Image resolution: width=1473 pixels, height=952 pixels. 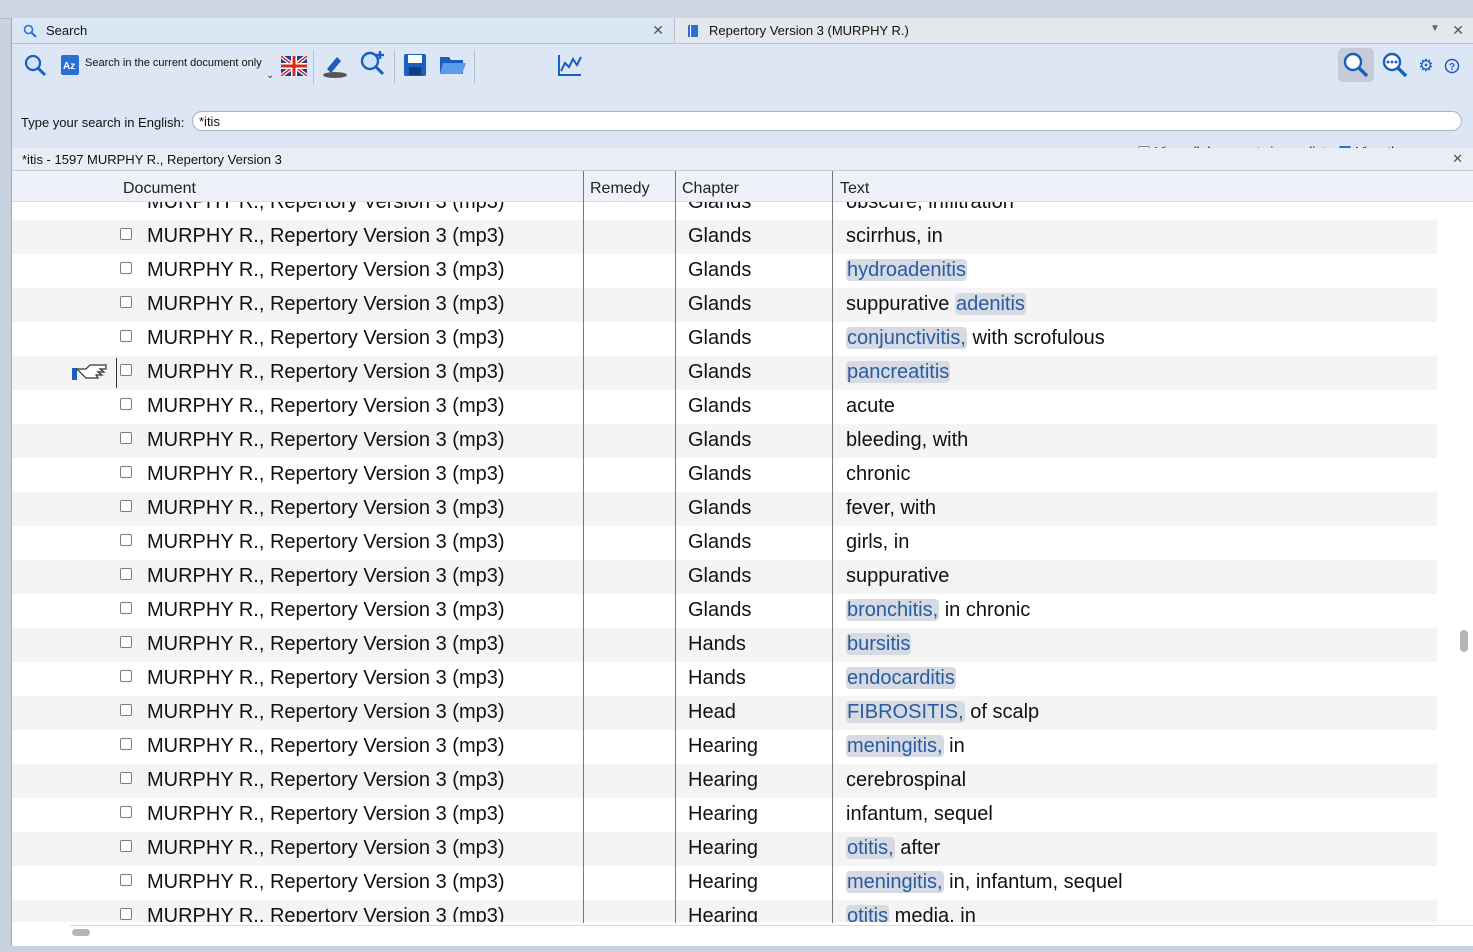 What do you see at coordinates (270, 75) in the screenshot?
I see `chevron-down-icon: ⌄` at bounding box center [270, 75].